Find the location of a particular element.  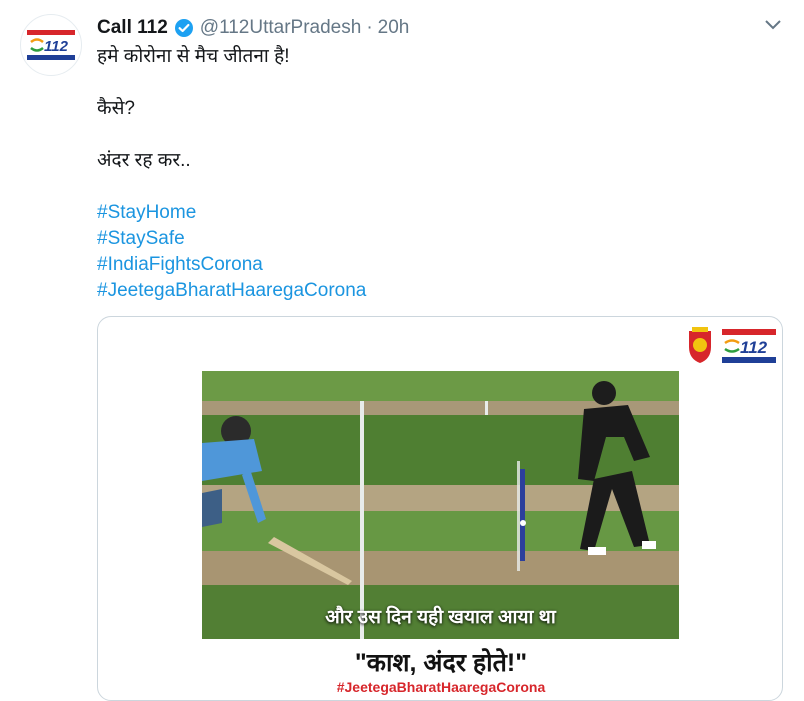

tweet-header: Call 112 @112UttarPradesh · 20h is located at coordinates (253, 28).